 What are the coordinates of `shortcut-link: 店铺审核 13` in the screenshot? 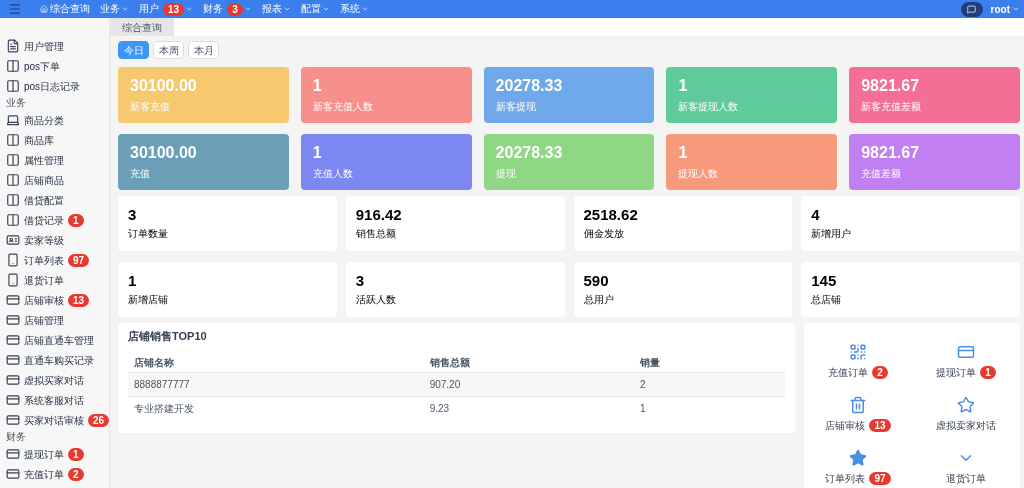 It's located at (858, 414).